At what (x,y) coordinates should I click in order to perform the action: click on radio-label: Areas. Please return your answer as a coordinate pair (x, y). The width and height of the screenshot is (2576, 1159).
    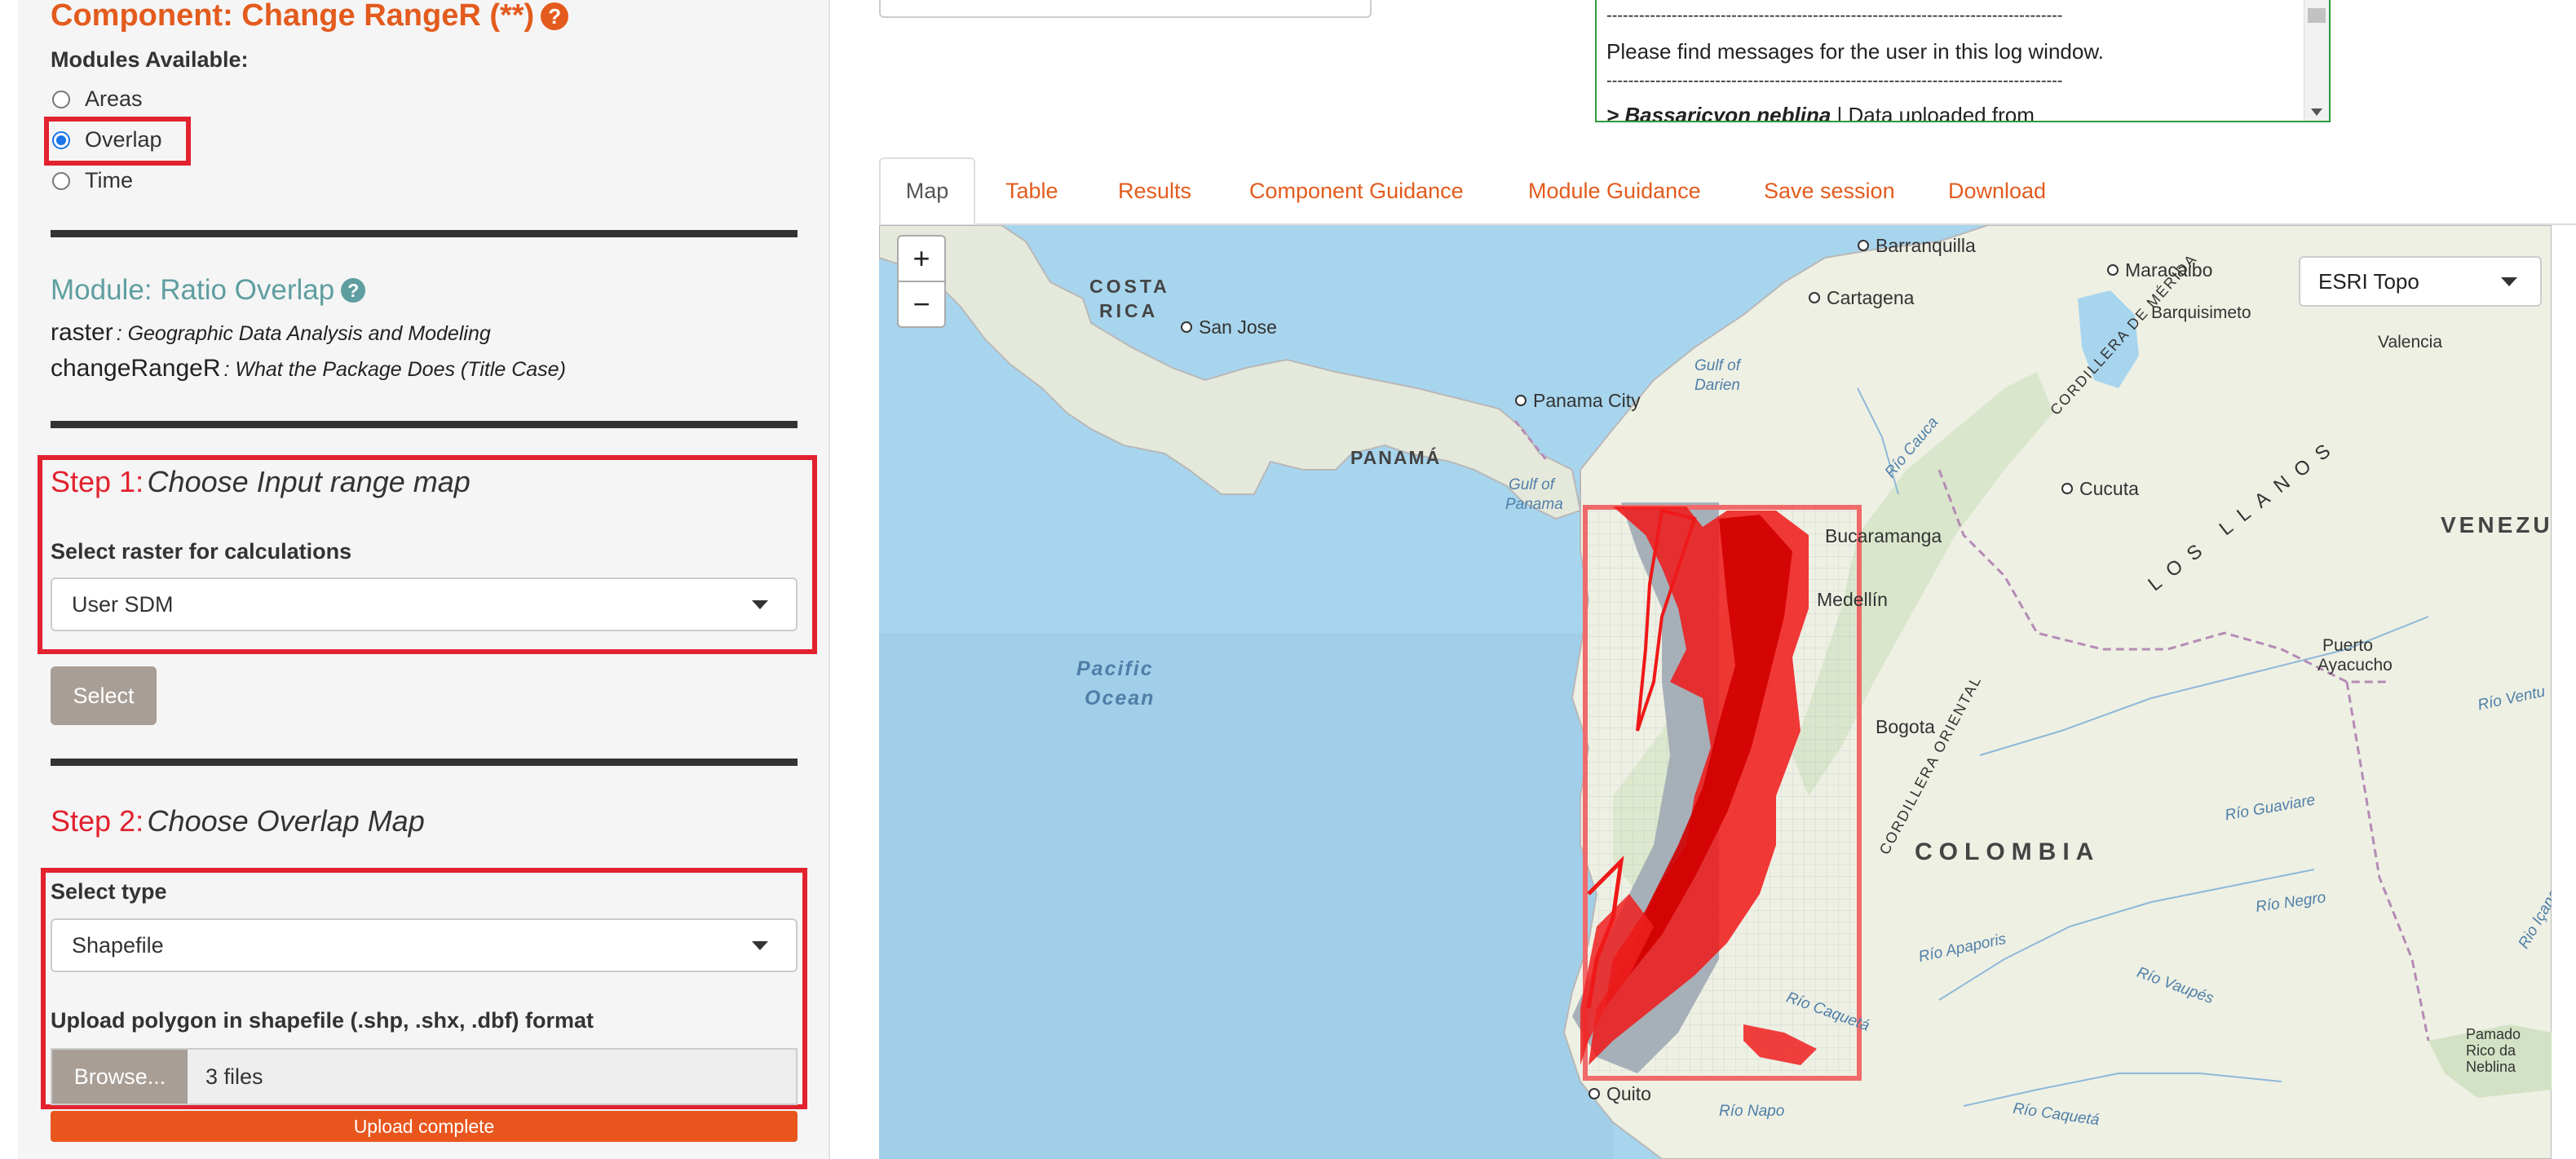
    Looking at the image, I should click on (114, 98).